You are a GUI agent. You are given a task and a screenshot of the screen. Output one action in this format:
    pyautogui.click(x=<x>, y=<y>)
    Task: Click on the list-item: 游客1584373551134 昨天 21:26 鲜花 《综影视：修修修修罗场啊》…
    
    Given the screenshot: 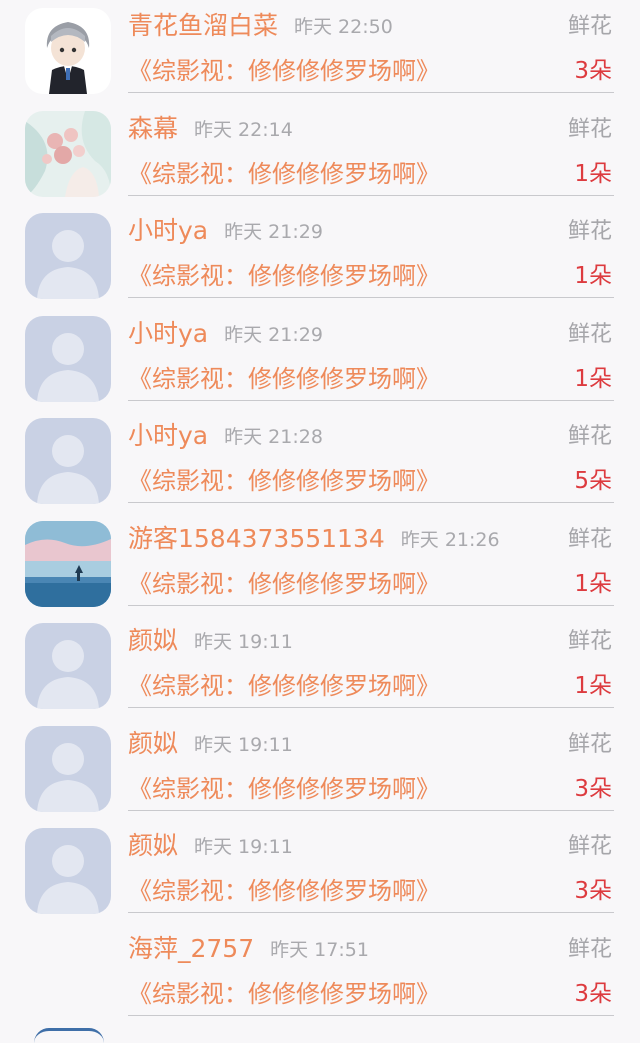 What is the action you would take?
    pyautogui.click(x=320, y=564)
    